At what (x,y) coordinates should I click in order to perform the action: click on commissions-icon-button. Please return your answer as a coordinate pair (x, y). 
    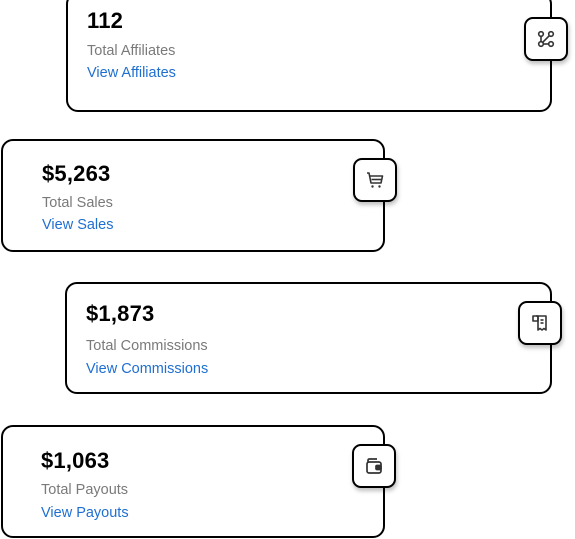
    Looking at the image, I should click on (540, 323).